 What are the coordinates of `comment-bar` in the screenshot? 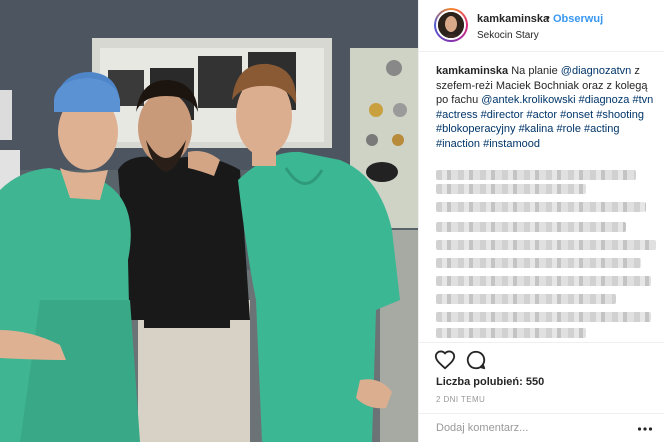 It's located at (541, 427).